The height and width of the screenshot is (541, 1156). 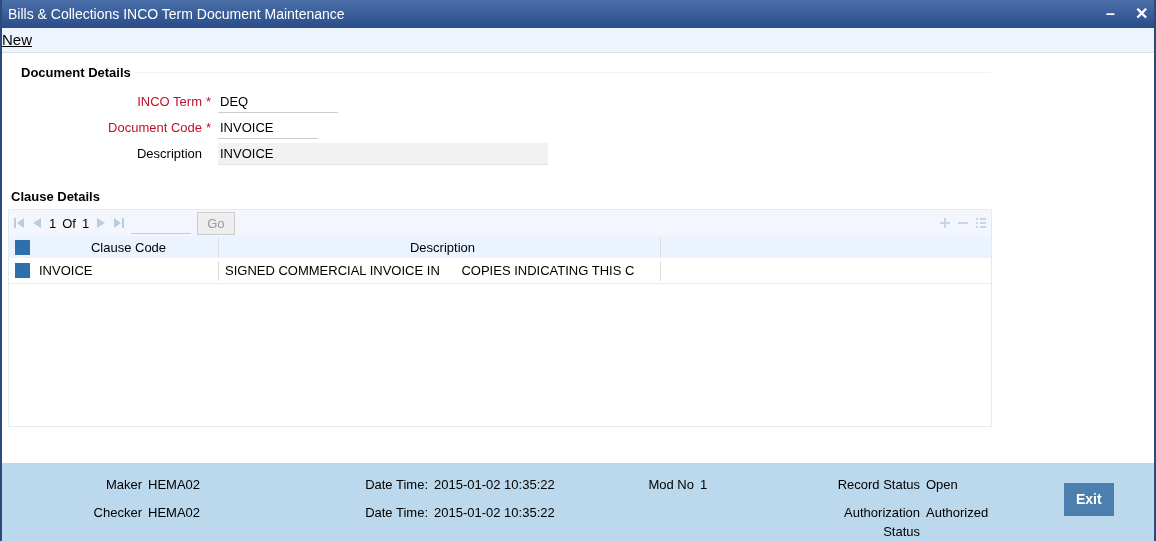 What do you see at coordinates (440, 247) in the screenshot?
I see `column-header: Description` at bounding box center [440, 247].